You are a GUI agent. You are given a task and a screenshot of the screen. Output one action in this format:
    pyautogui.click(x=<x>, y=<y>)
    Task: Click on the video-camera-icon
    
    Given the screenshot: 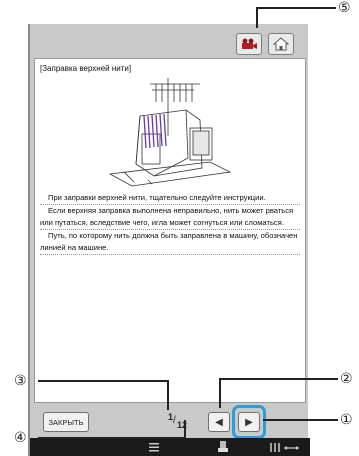 What is the action you would take?
    pyautogui.click(x=249, y=43)
    